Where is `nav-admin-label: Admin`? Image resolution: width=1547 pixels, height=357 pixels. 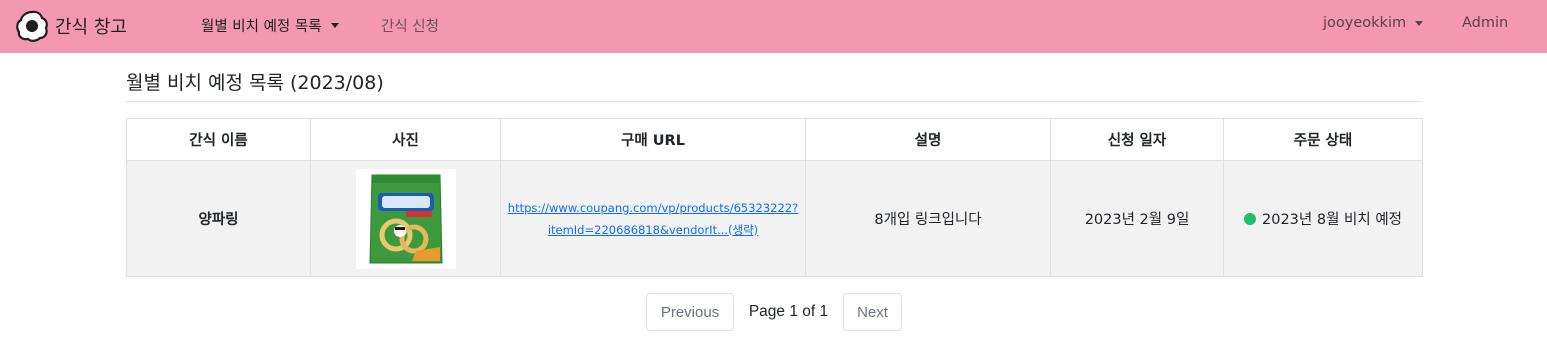 nav-admin-label: Admin is located at coordinates (1485, 23).